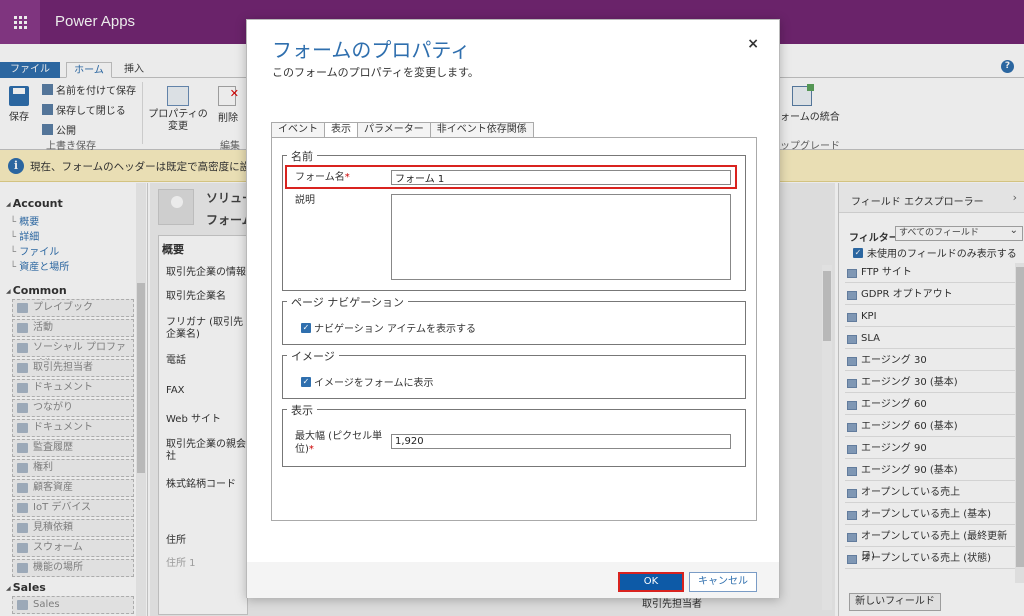  I want to click on ok-button: OK, so click(651, 582).